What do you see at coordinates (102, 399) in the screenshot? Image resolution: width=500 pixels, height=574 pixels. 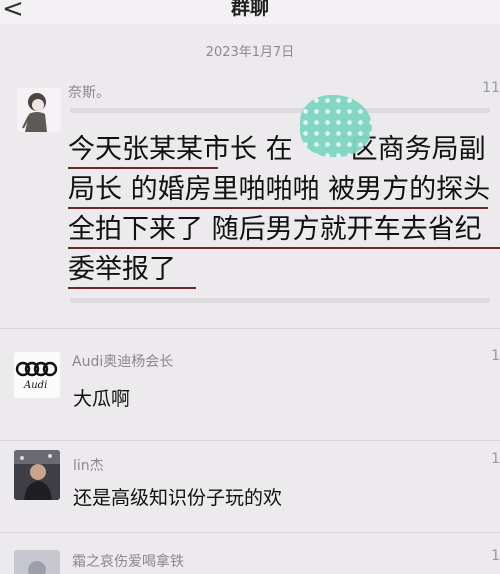 I see `message-text: 大瓜啊` at bounding box center [102, 399].